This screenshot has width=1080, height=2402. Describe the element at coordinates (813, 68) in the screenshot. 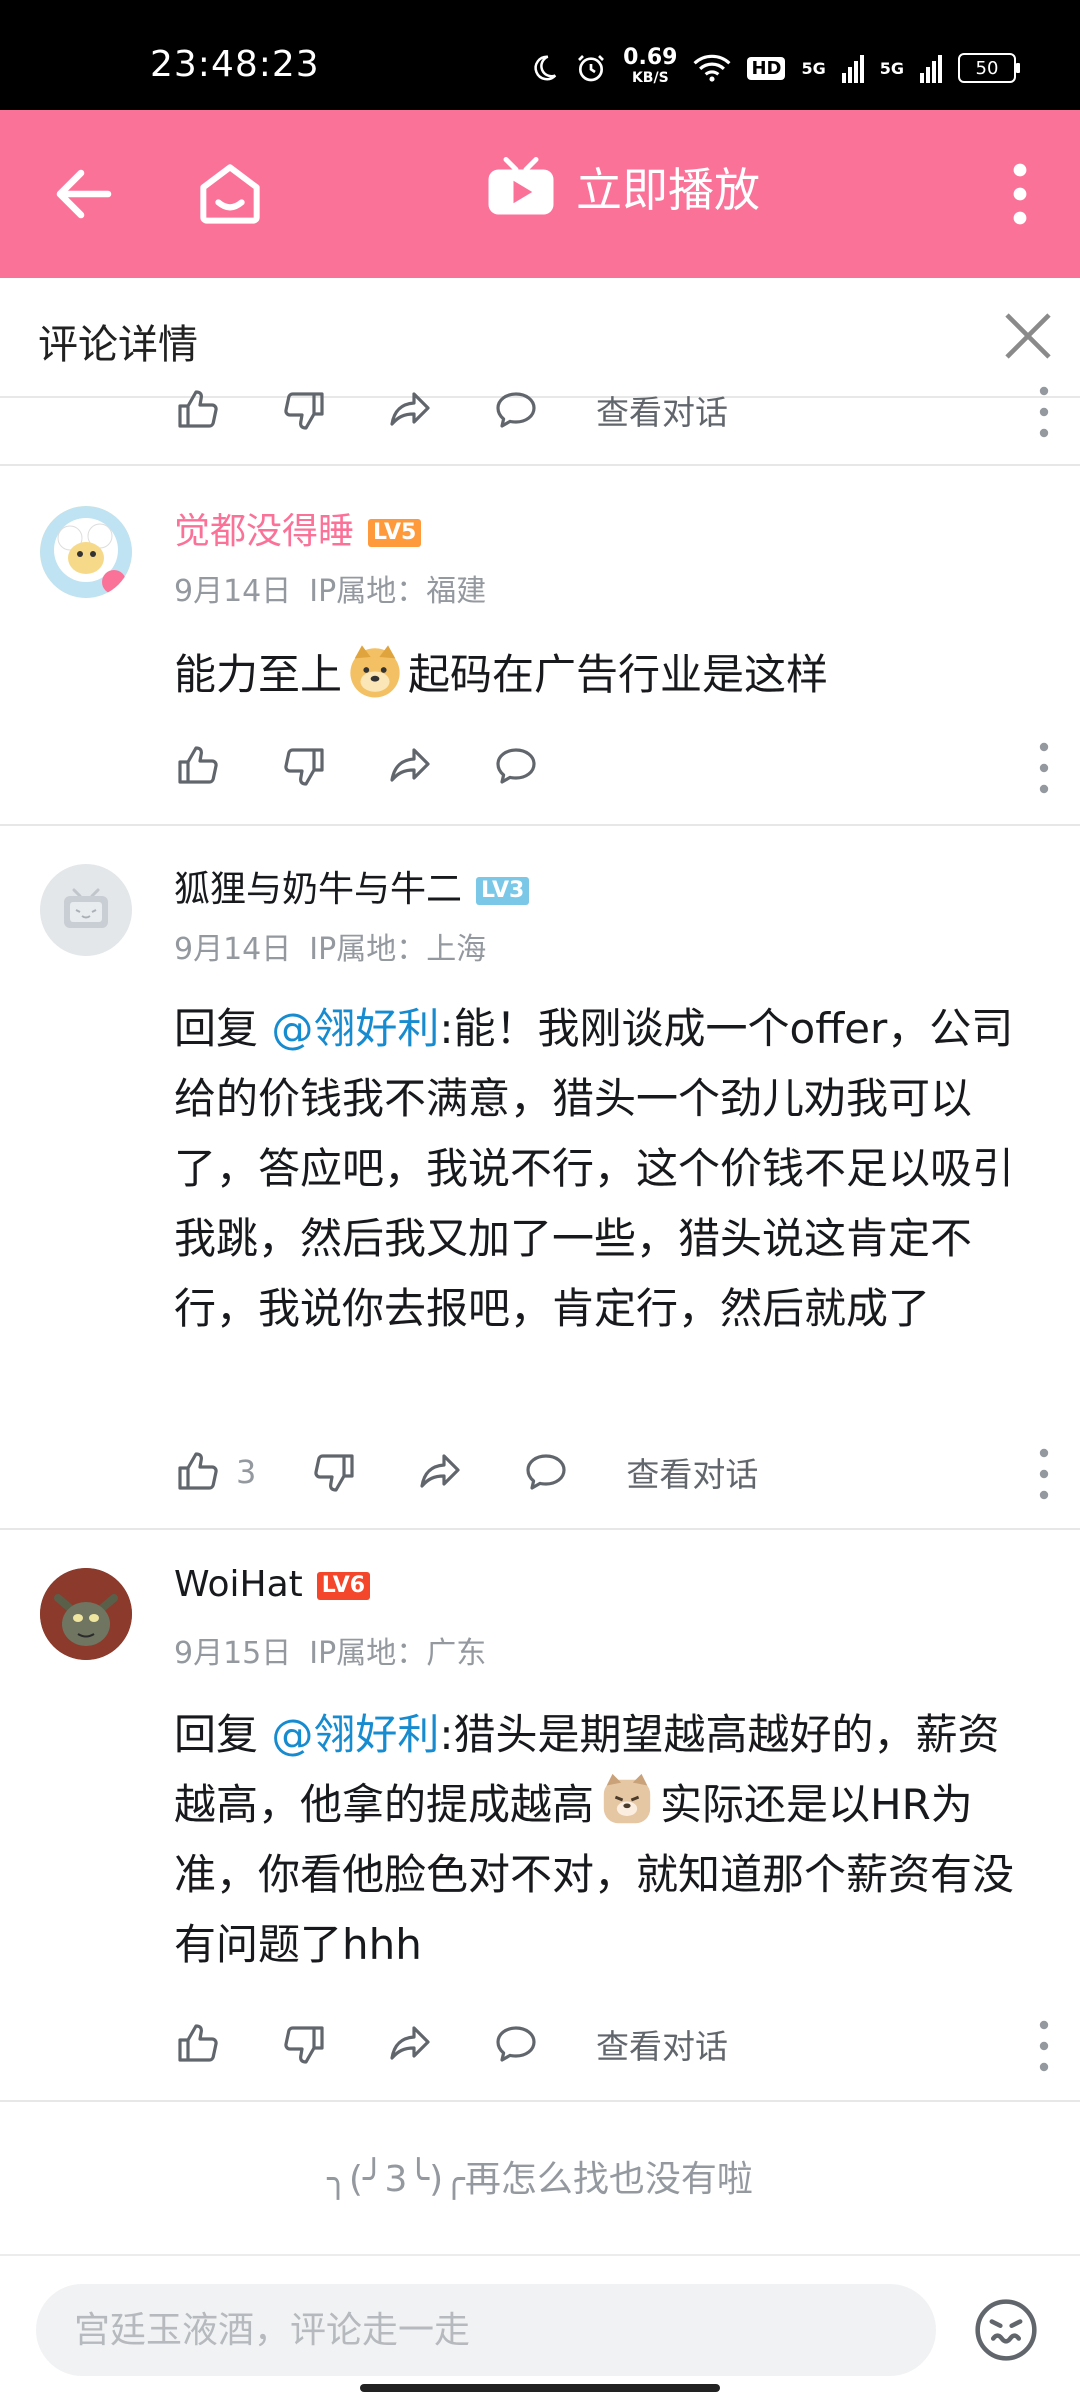

I see `signal-5g-icon: 5G` at that location.